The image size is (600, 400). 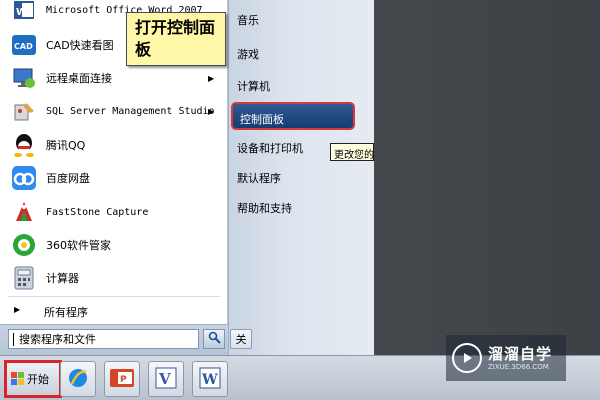 What do you see at coordinates (114, 145) in the screenshot?
I see `program-item-qq: 腾讯QQ` at bounding box center [114, 145].